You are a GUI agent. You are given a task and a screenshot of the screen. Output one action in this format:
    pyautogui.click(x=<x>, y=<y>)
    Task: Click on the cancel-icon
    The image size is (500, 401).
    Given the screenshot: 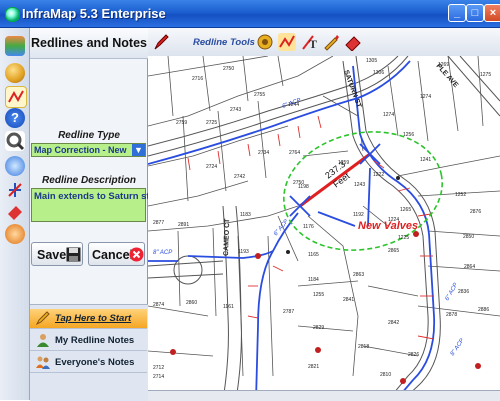 What is the action you would take?
    pyautogui.click(x=136, y=254)
    